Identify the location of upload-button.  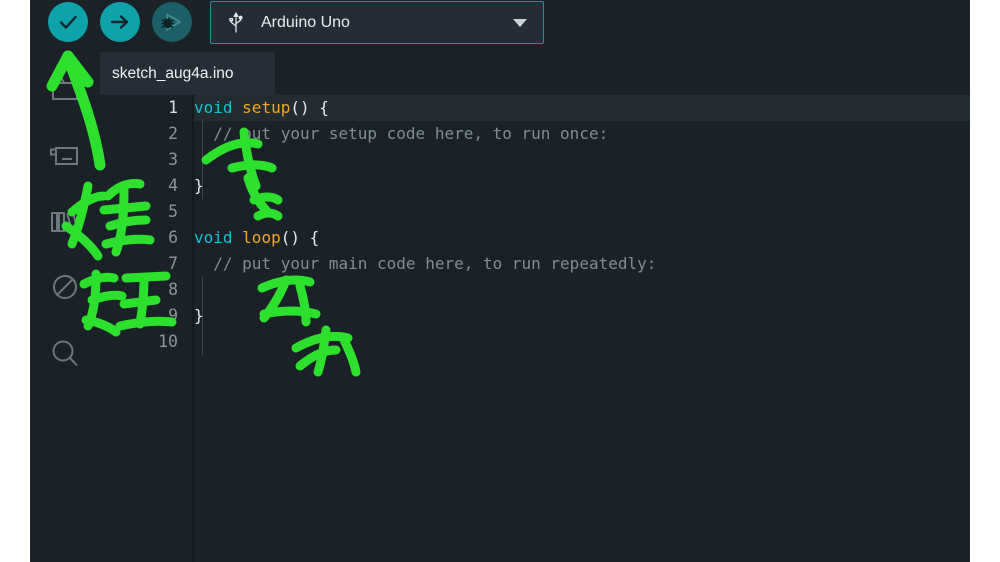
(120, 22).